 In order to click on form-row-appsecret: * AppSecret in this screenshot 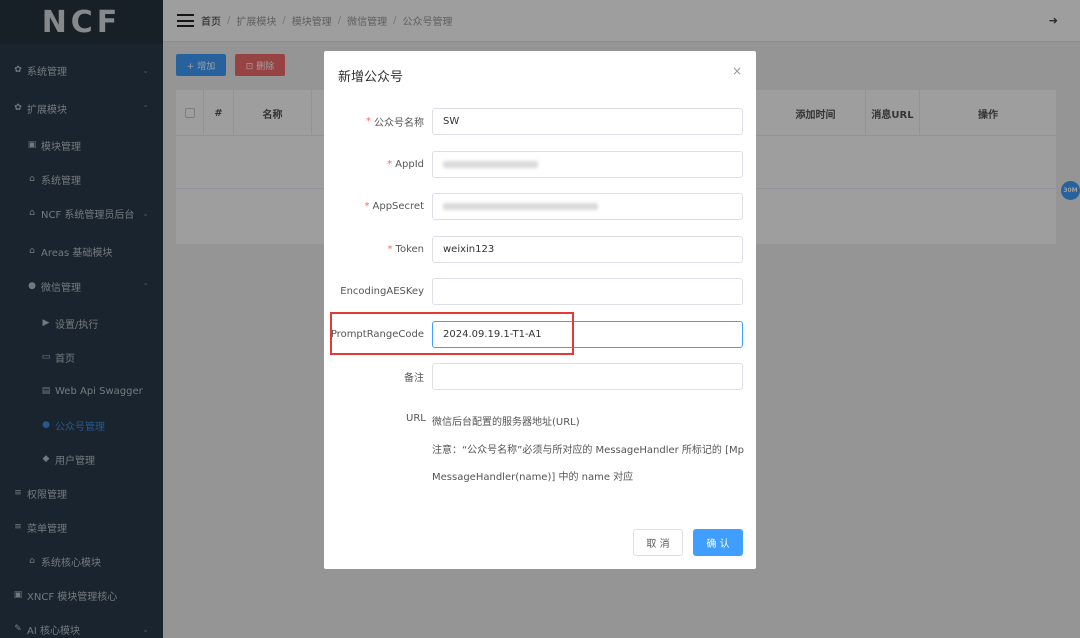, I will do `click(540, 206)`.